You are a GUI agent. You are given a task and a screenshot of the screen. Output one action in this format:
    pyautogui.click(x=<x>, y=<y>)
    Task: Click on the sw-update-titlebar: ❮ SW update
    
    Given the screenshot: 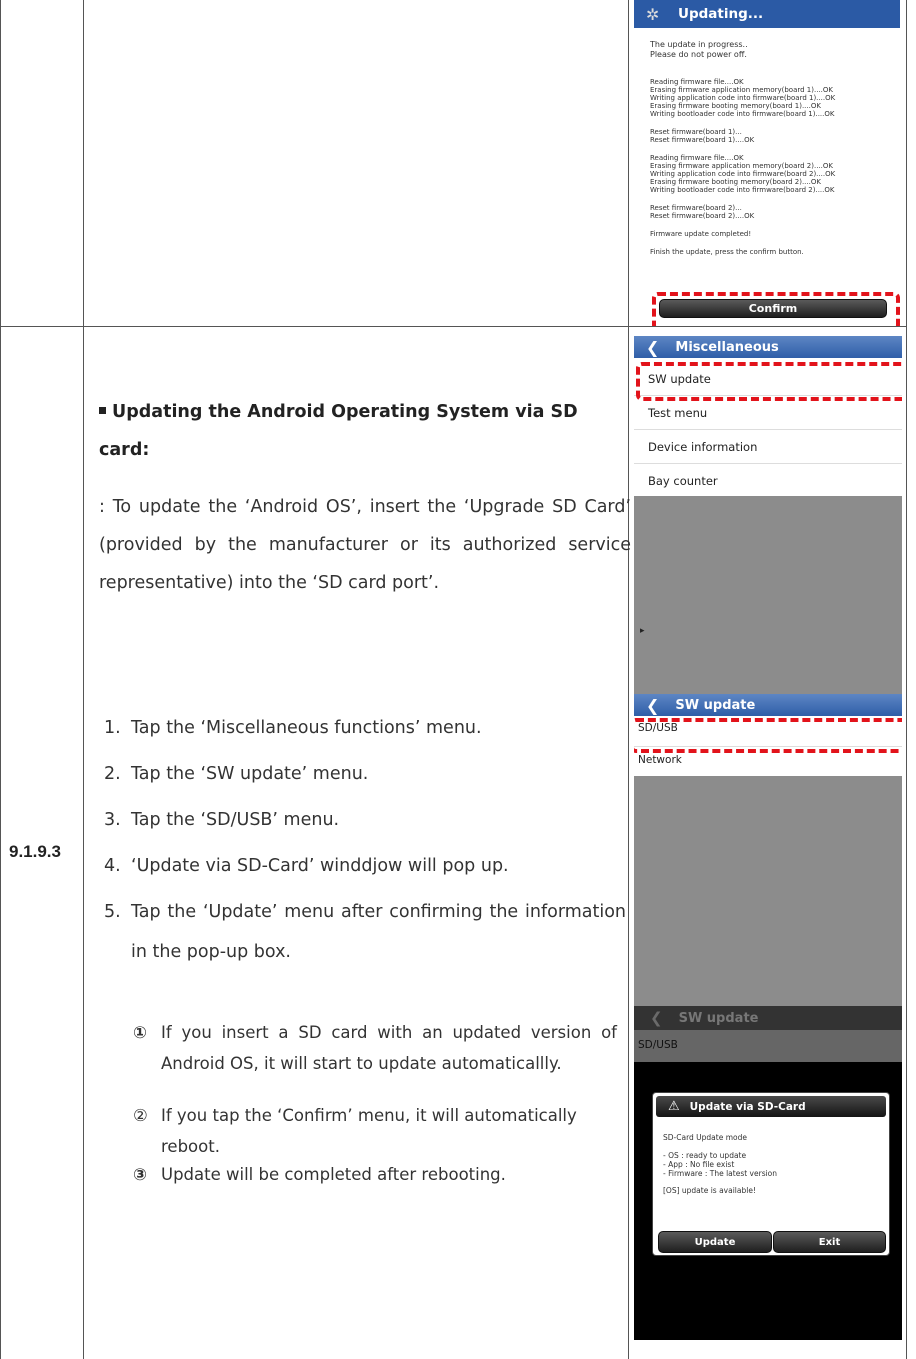 What is the action you would take?
    pyautogui.click(x=768, y=705)
    